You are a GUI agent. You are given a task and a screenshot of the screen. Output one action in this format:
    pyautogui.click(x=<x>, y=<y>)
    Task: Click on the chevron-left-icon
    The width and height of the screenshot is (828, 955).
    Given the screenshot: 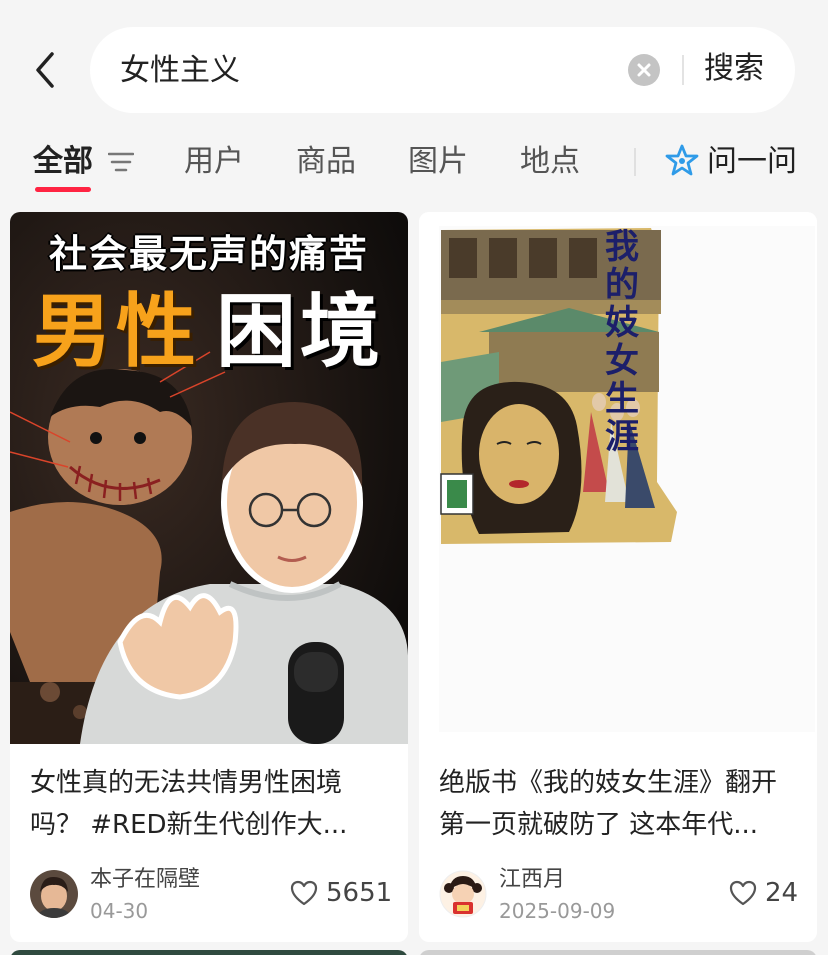 What is the action you would take?
    pyautogui.click(x=45, y=70)
    